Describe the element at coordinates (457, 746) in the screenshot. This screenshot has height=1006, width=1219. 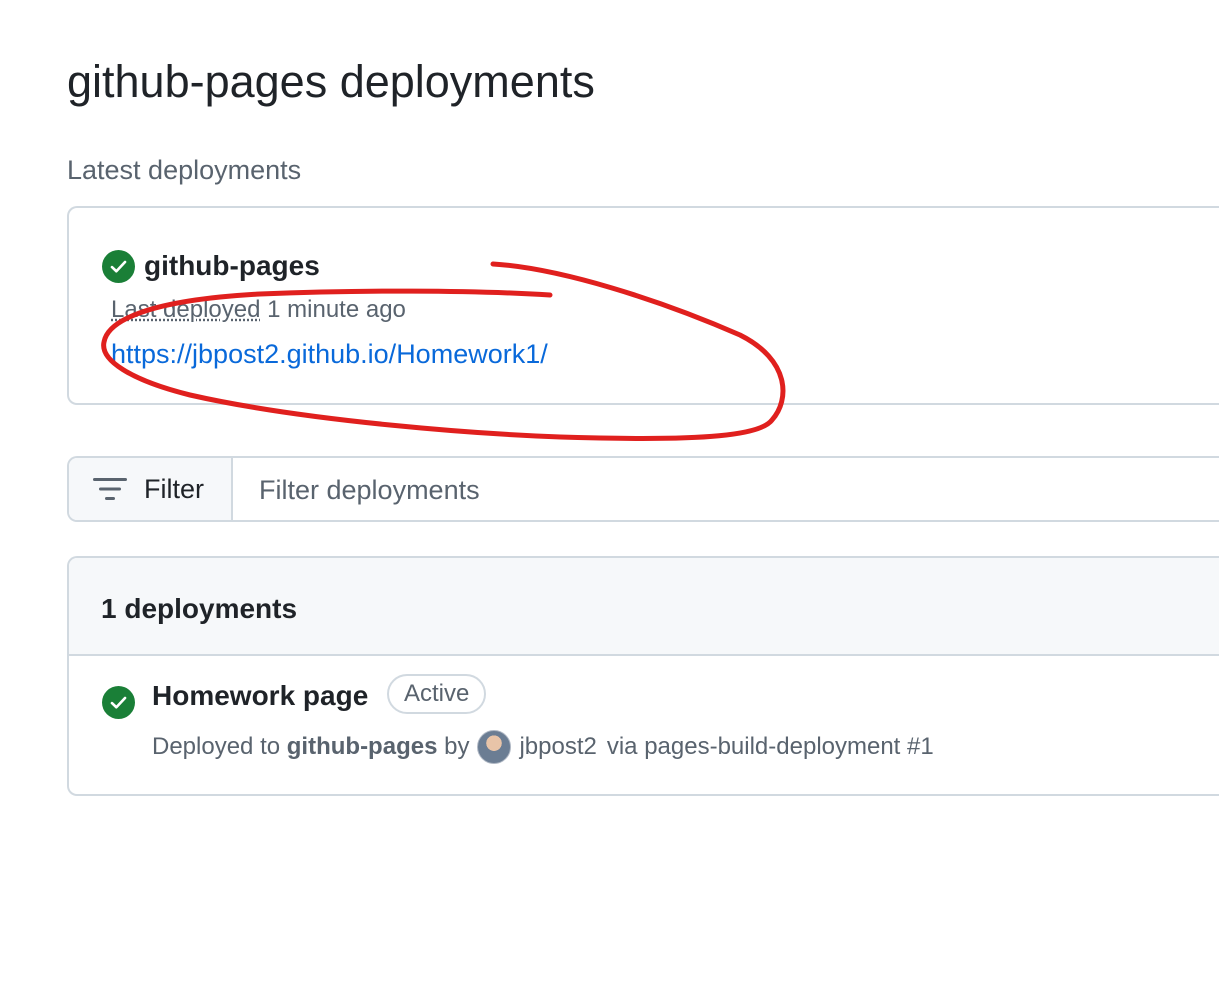
I see `by-label: by` at that location.